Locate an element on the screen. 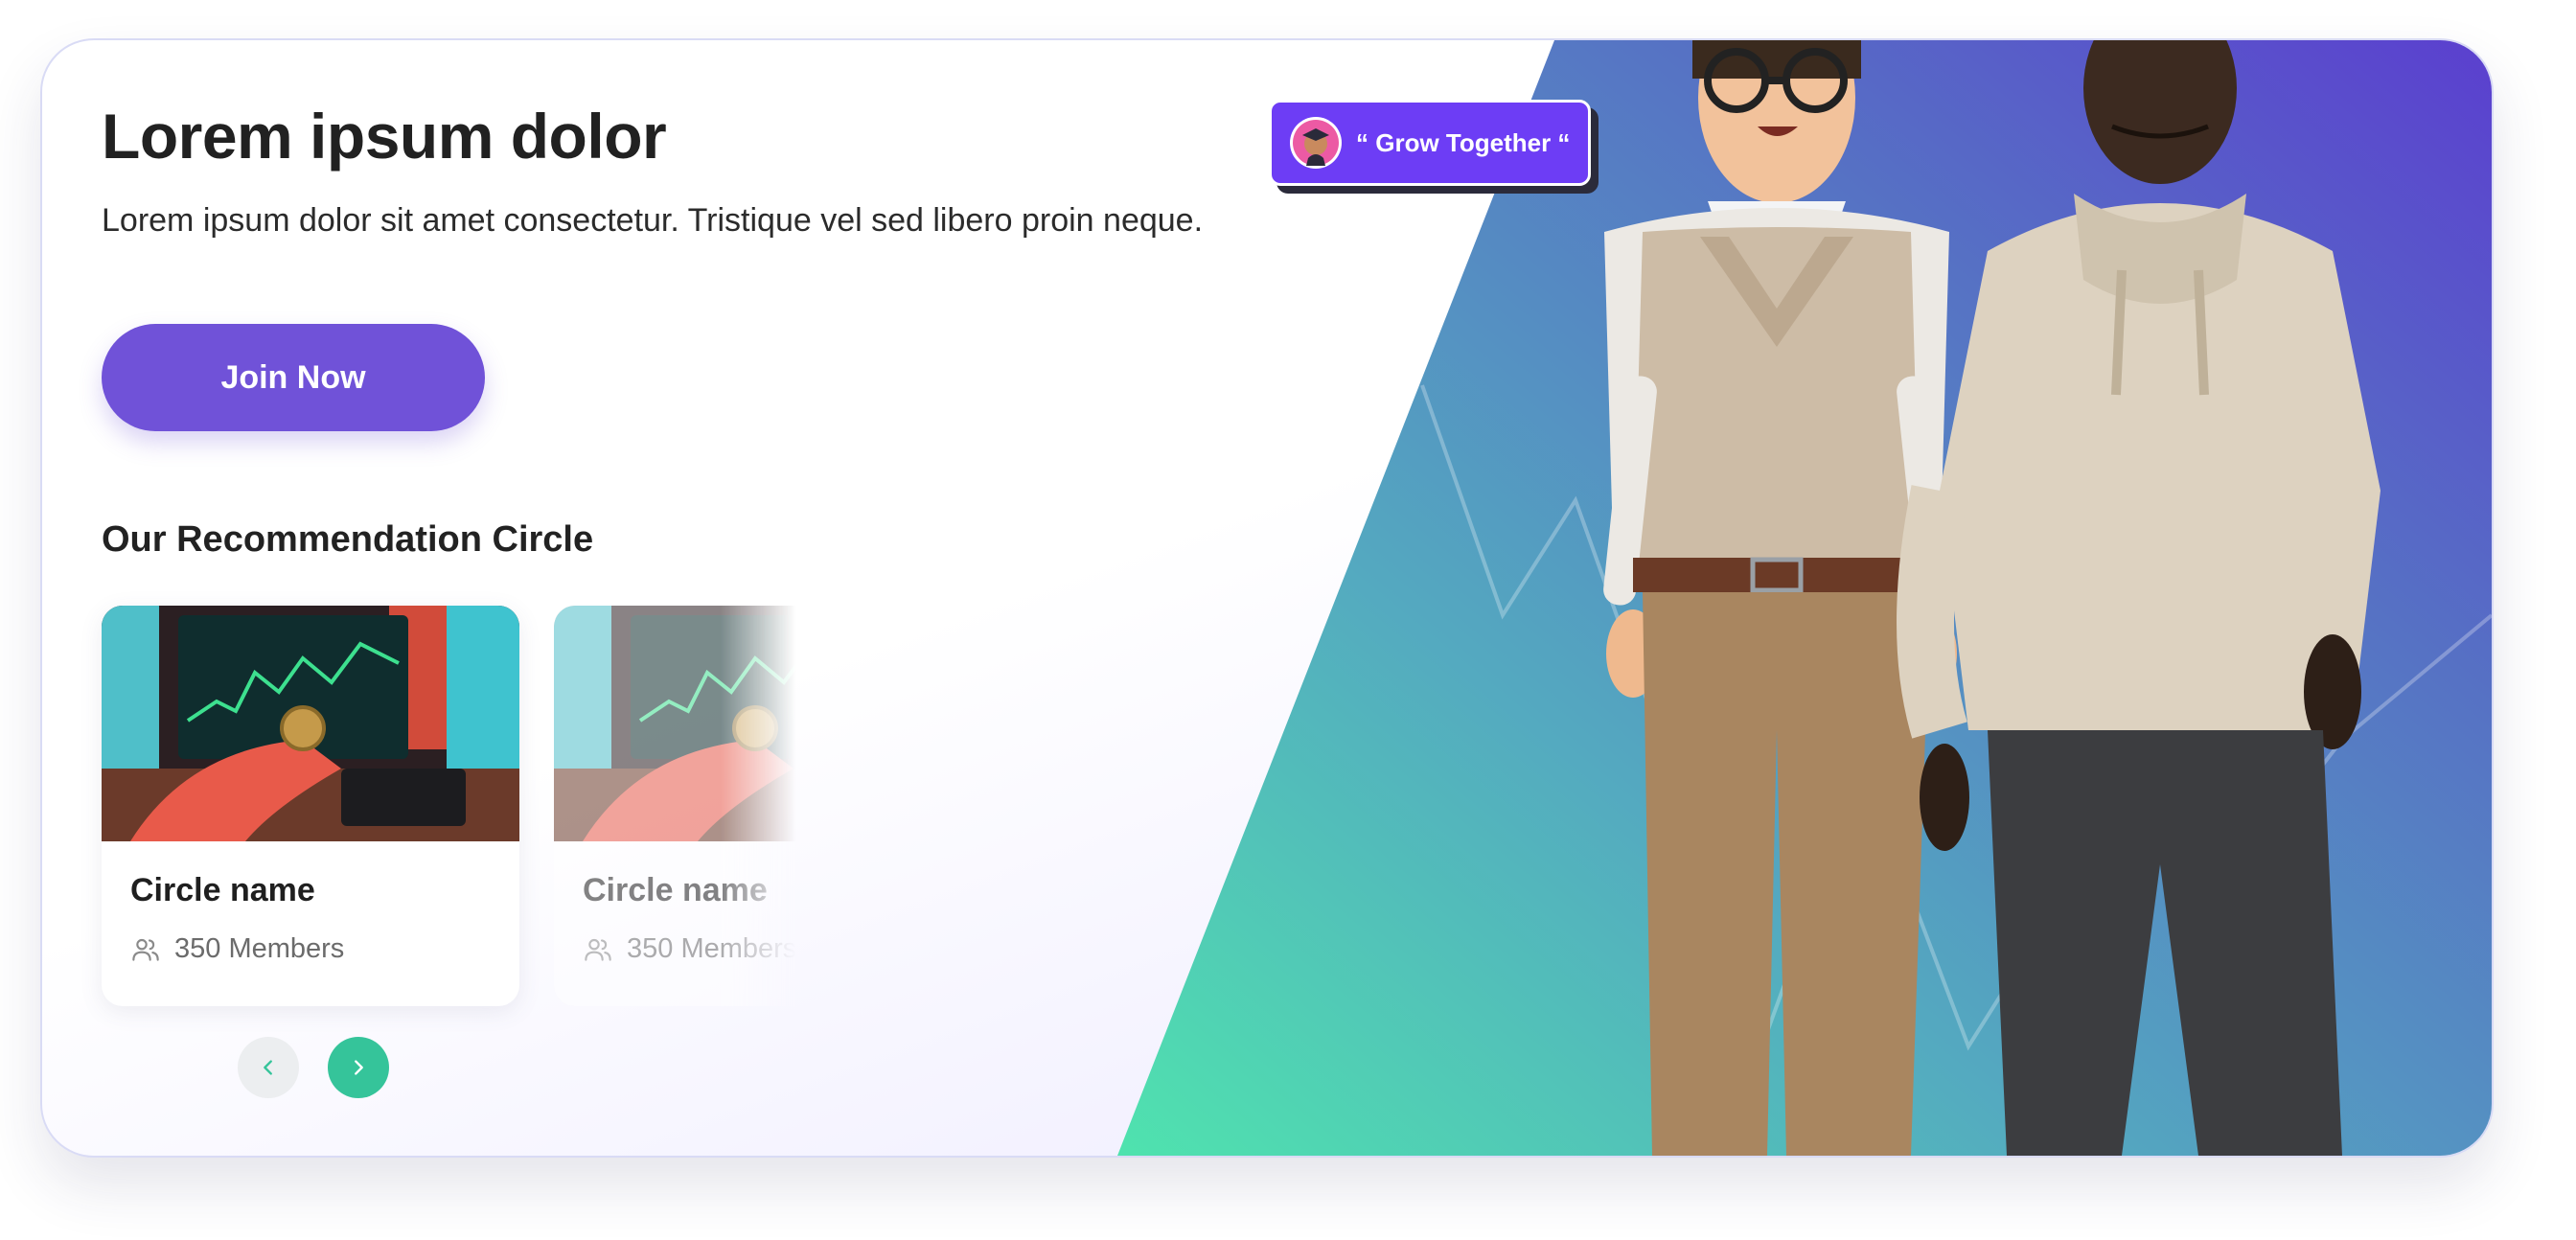 The image size is (2576, 1240). chevron-left-icon is located at coordinates (268, 1067).